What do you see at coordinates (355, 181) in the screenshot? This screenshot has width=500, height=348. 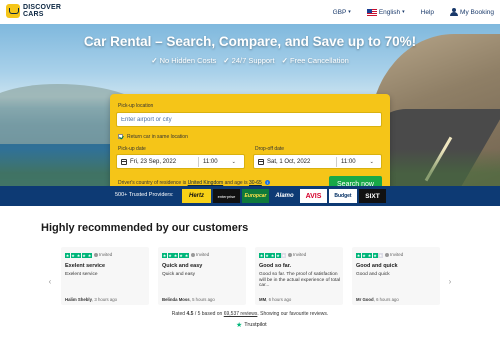 I see `search-now-button: Search now` at bounding box center [355, 181].